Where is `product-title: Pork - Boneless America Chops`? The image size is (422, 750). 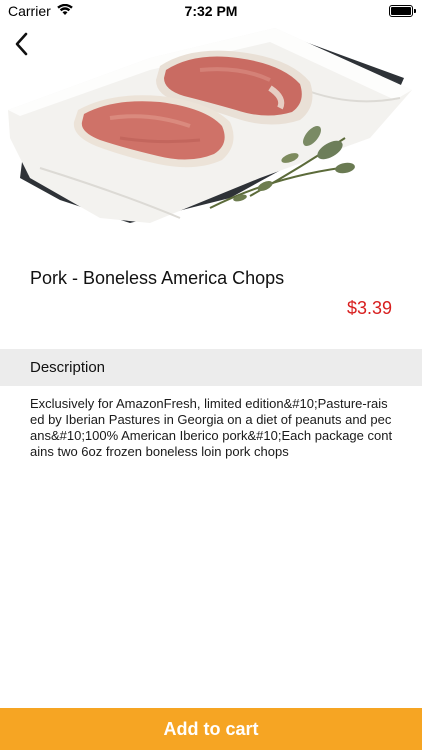 product-title: Pork - Boneless America Chops is located at coordinates (157, 278).